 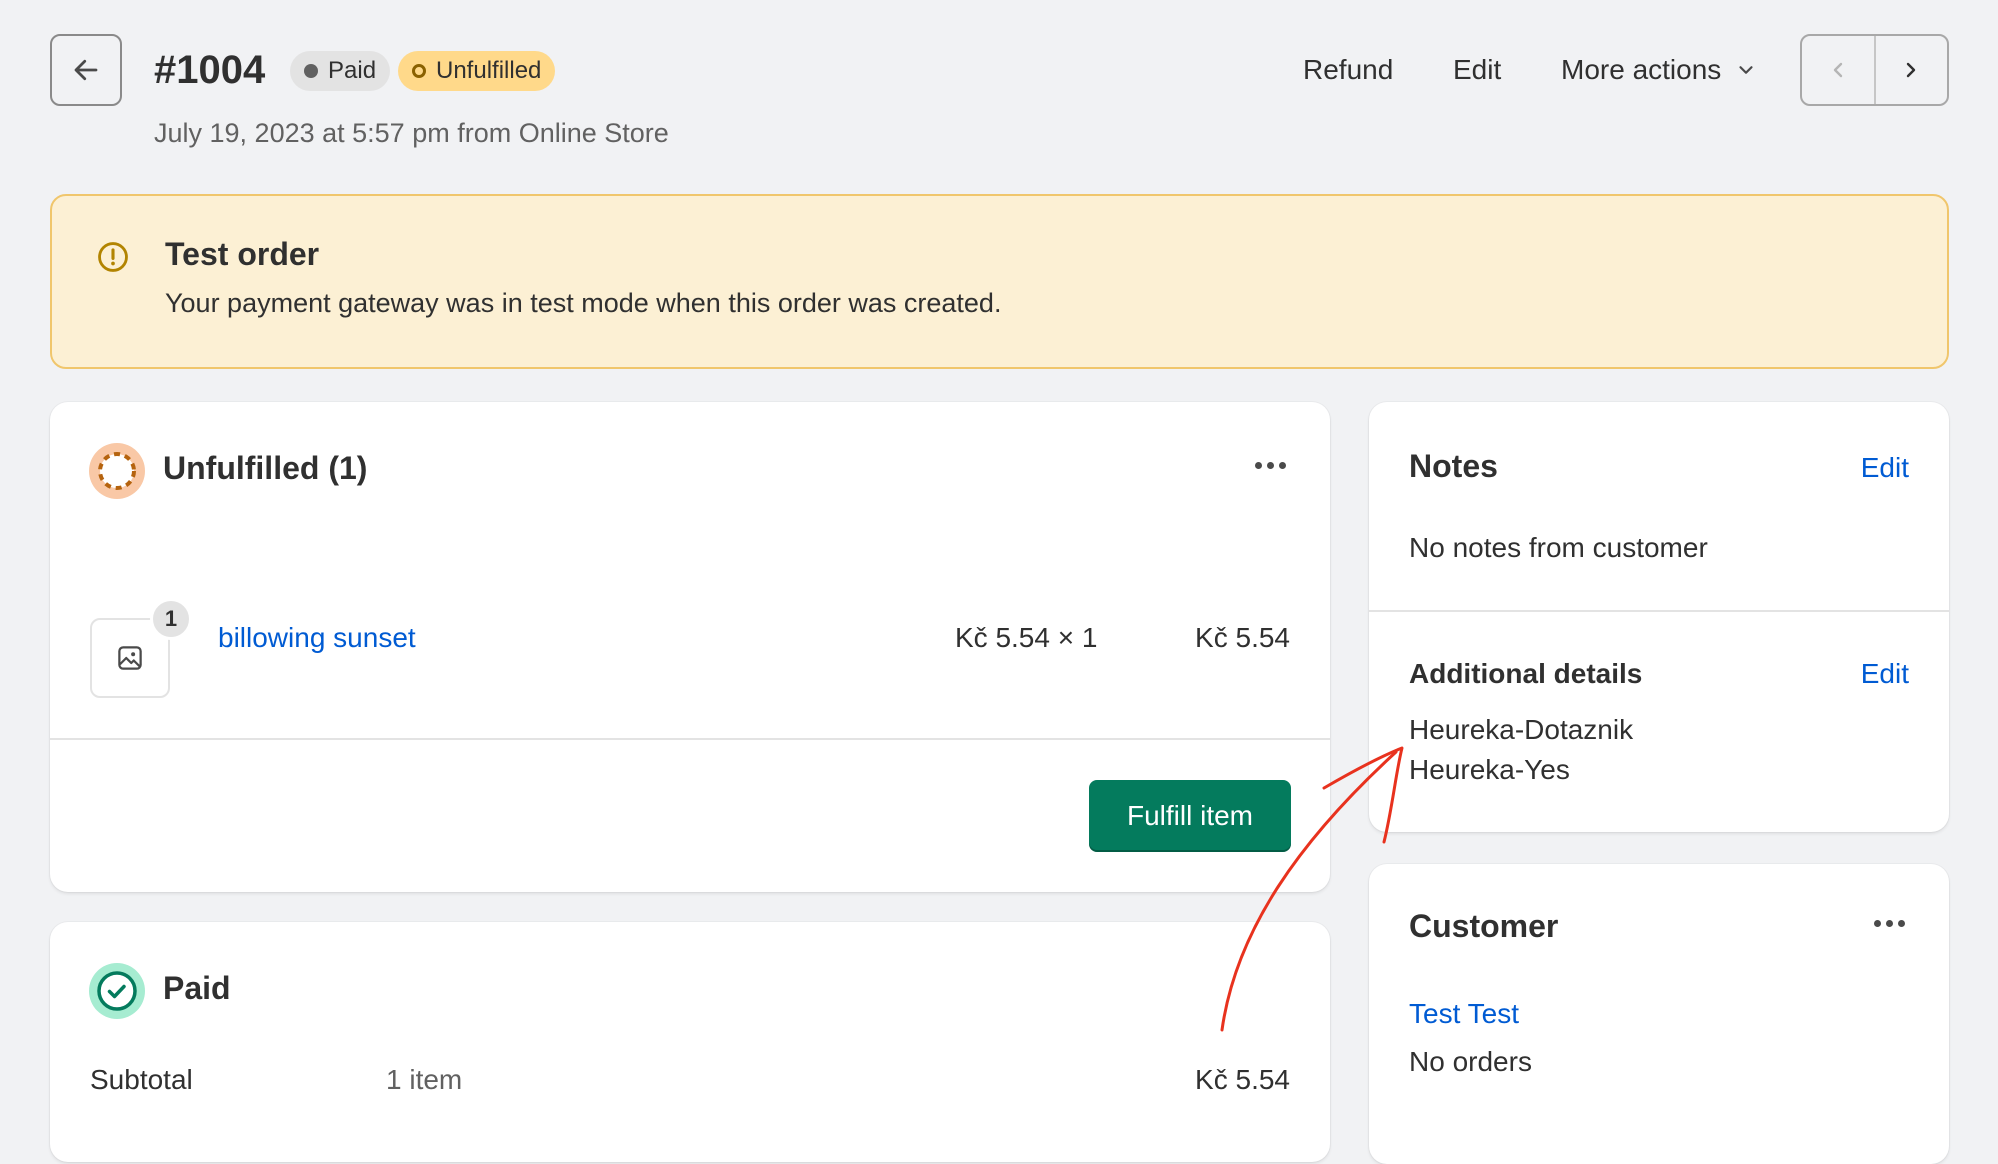 I want to click on status-ring-icon, so click(x=419, y=71).